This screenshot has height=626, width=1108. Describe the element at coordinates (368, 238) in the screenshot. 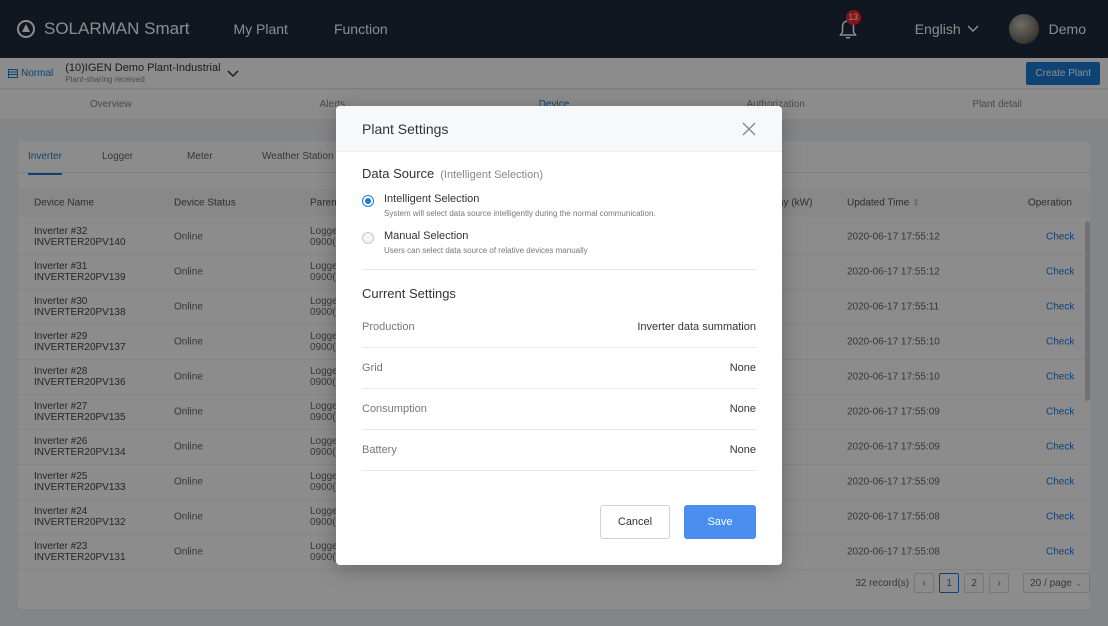

I see `radio-unchecked` at that location.